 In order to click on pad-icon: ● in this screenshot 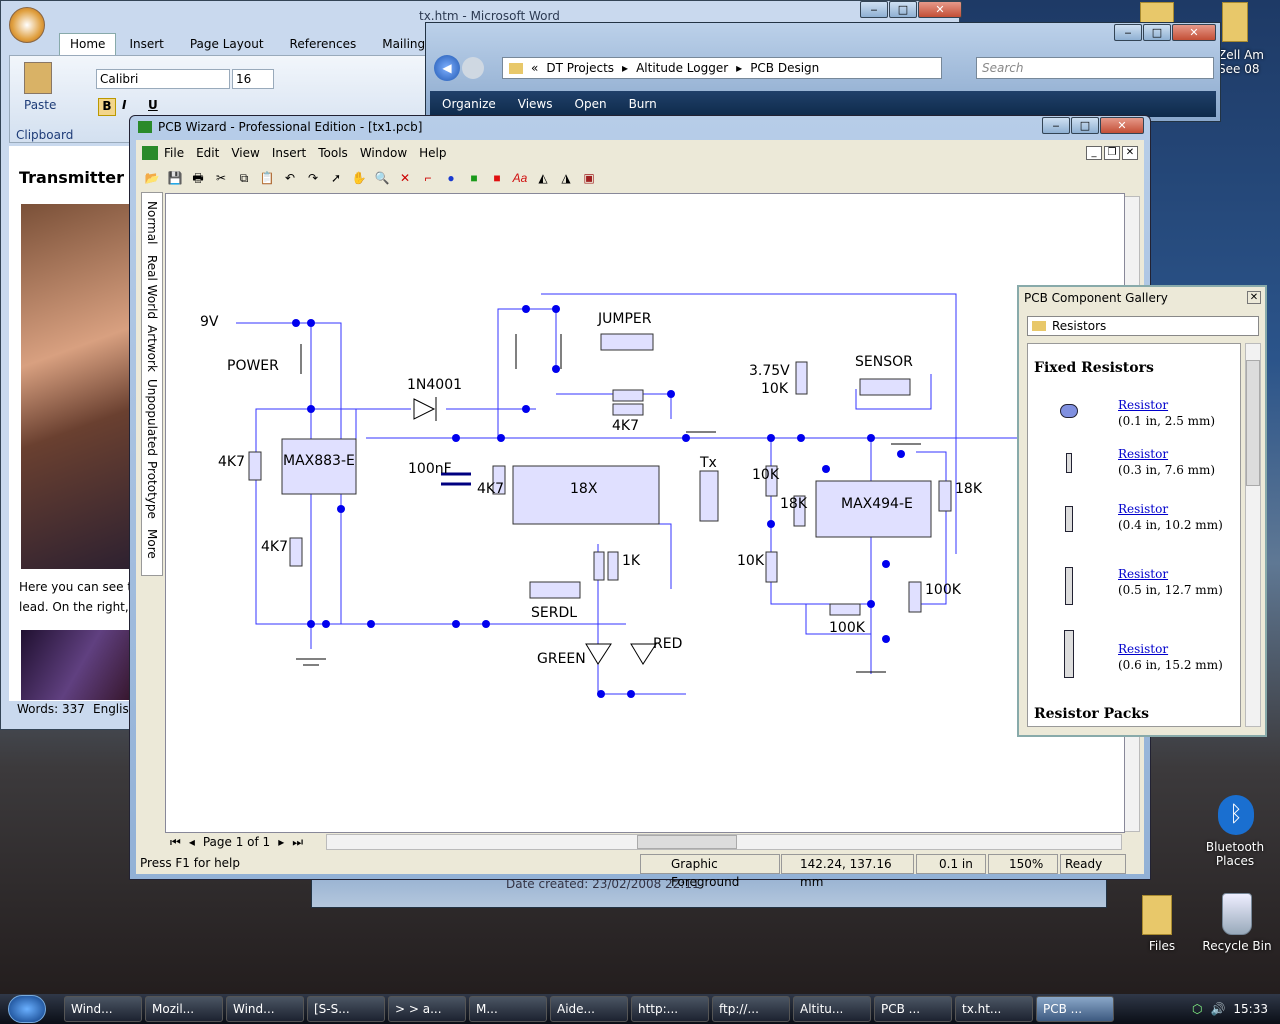, I will do `click(451, 178)`.